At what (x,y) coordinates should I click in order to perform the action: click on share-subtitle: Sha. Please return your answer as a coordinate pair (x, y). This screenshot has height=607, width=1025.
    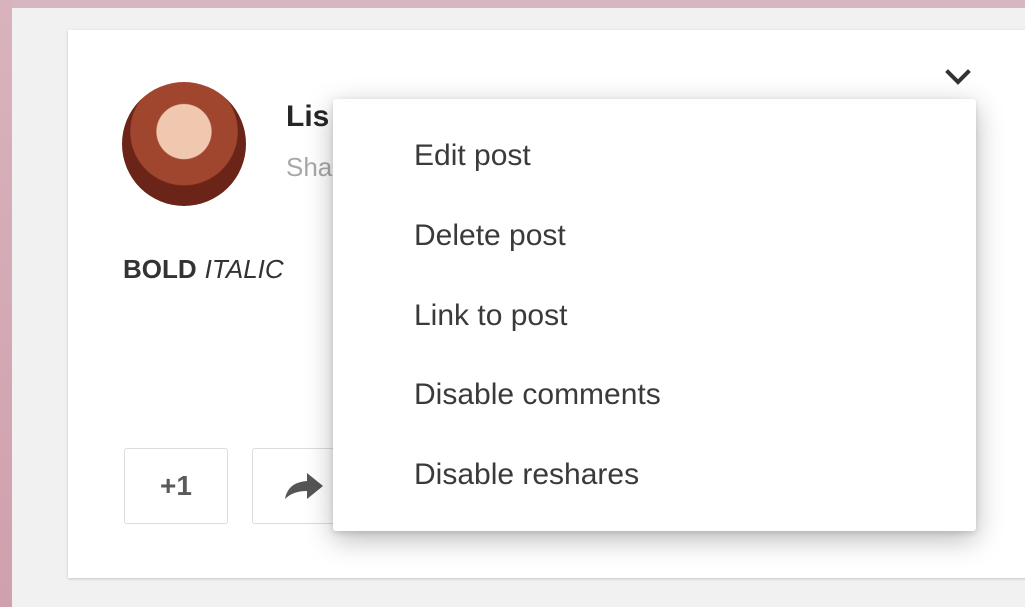
    Looking at the image, I should click on (309, 167).